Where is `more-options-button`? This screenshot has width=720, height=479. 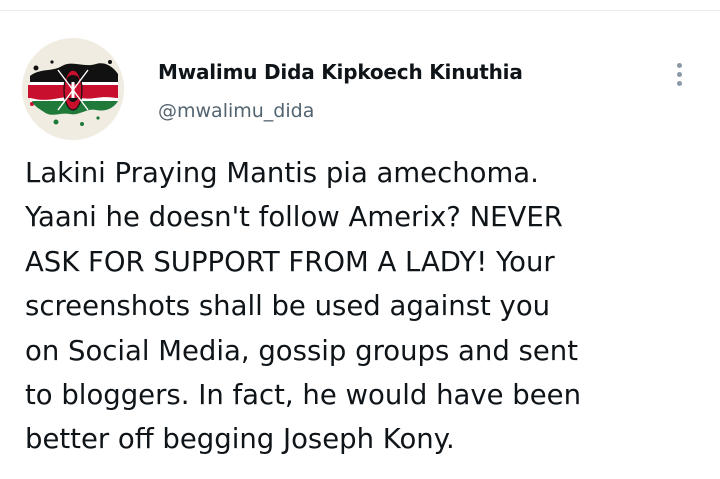 more-options-button is located at coordinates (680, 75).